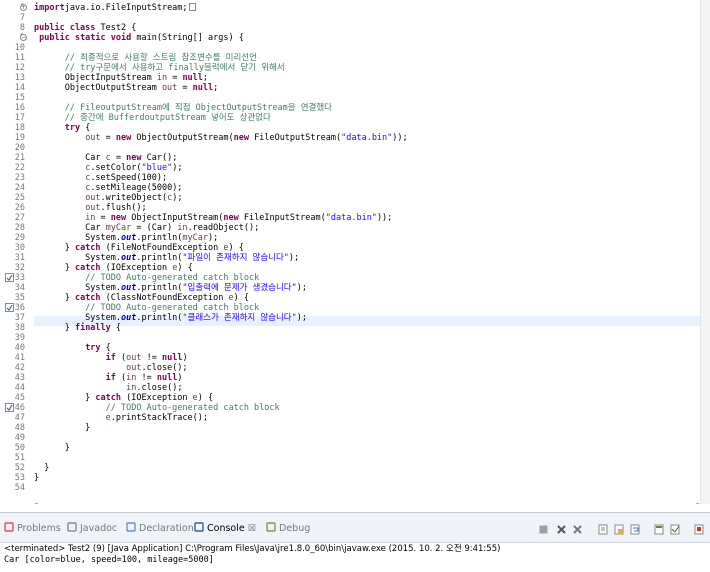  Describe the element at coordinates (561, 529) in the screenshot. I see `remove-launch-icon` at that location.